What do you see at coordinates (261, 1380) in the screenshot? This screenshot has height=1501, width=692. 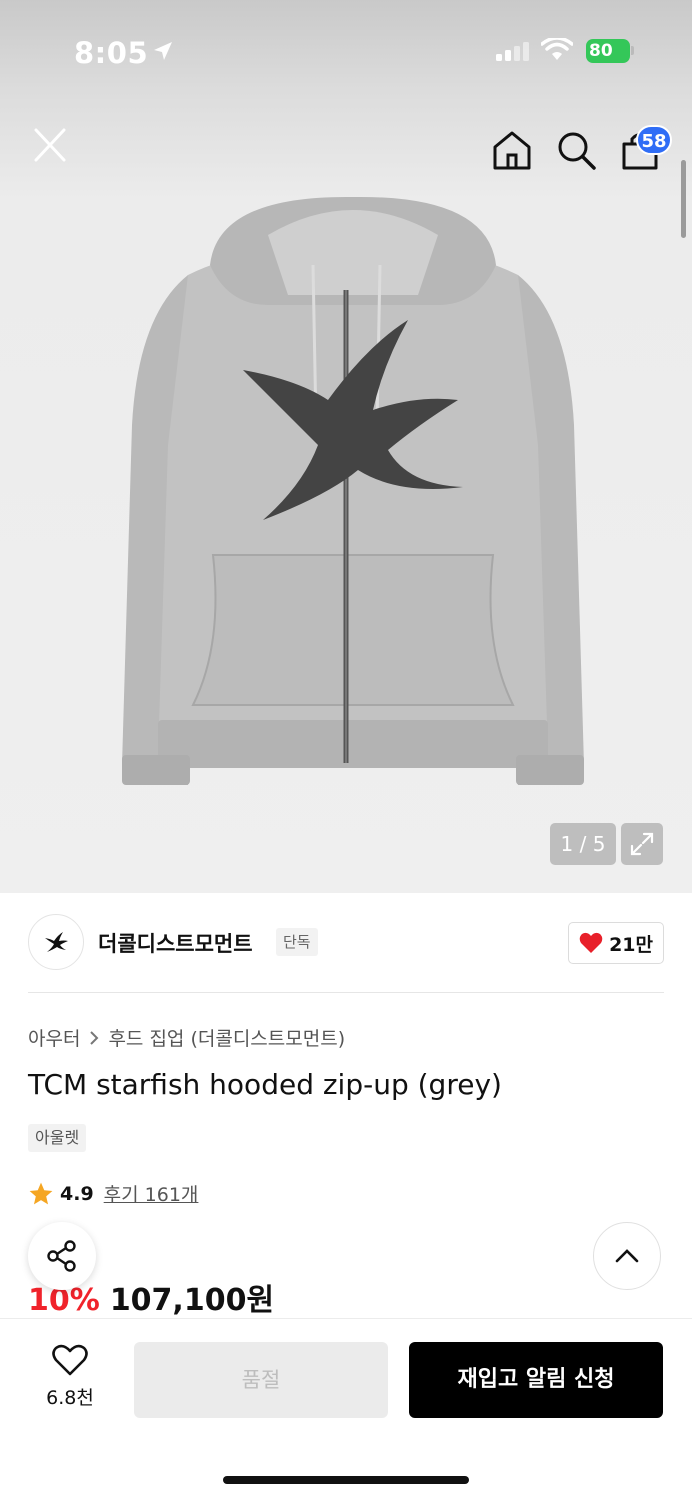 I see `soldout-button: 품절` at bounding box center [261, 1380].